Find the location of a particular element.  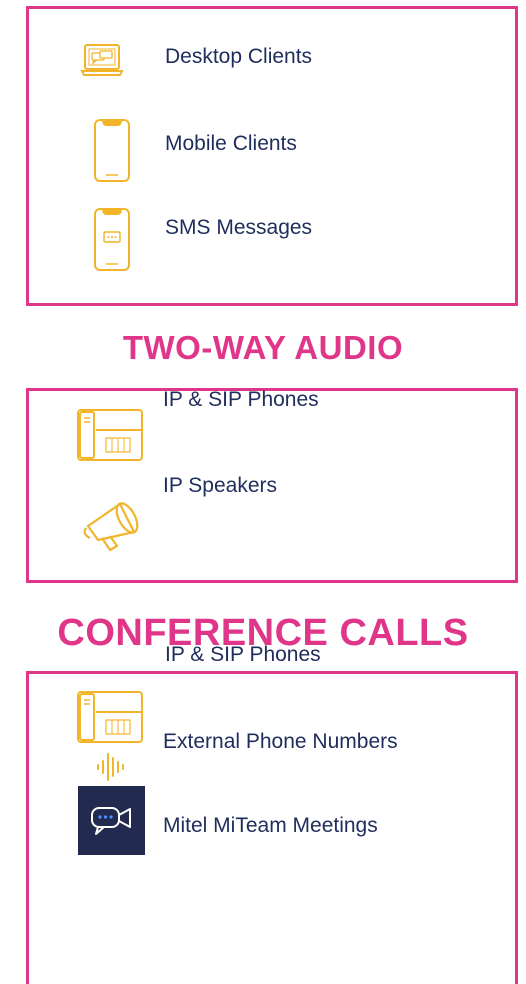

sound-wave-icon is located at coordinates (112, 769).